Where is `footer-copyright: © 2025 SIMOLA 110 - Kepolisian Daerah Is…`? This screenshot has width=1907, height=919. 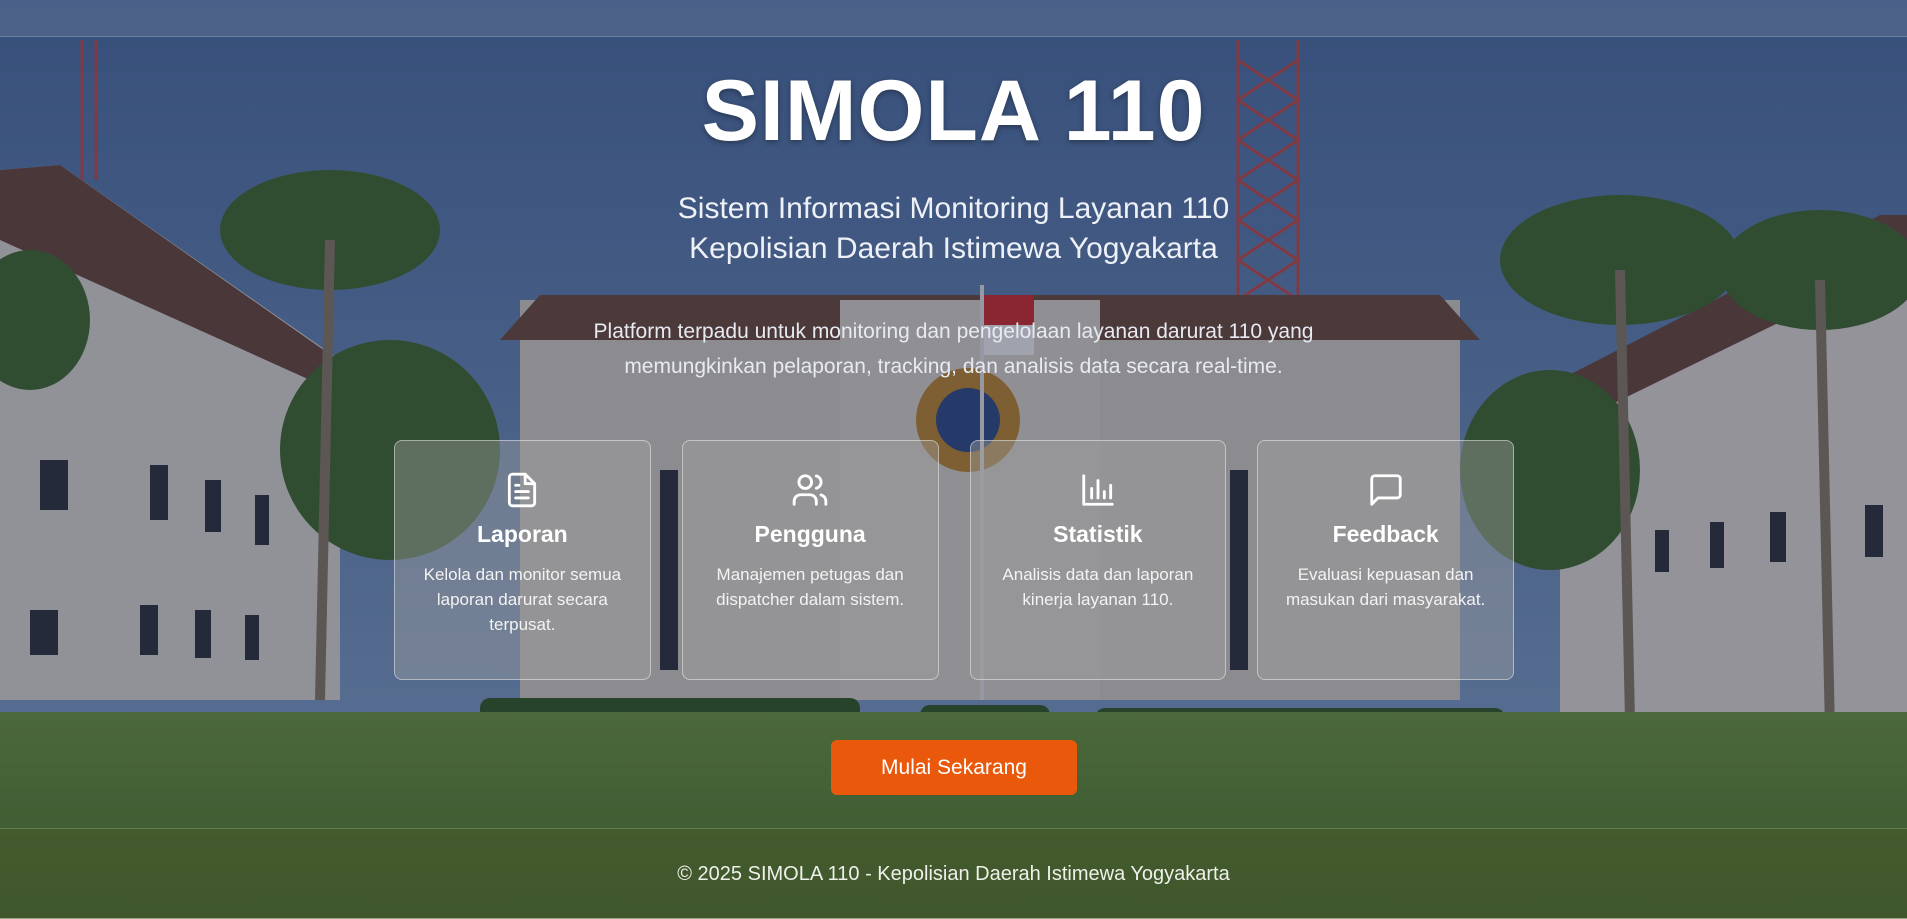 footer-copyright: © 2025 SIMOLA 110 - Kepolisian Daerah Is… is located at coordinates (953, 874).